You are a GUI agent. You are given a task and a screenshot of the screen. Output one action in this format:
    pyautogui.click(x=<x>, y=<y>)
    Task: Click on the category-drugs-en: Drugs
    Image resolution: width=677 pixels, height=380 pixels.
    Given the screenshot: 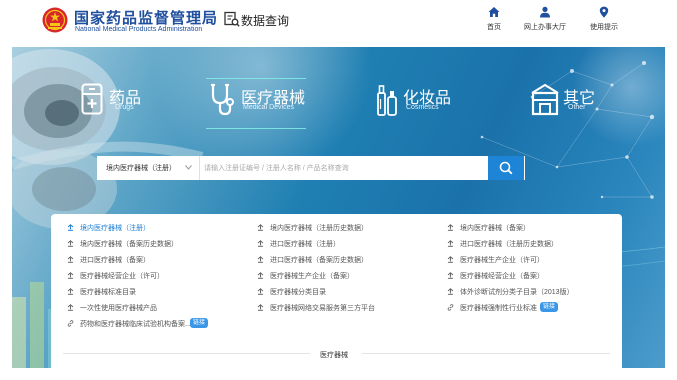 What is the action you would take?
    pyautogui.click(x=124, y=107)
    